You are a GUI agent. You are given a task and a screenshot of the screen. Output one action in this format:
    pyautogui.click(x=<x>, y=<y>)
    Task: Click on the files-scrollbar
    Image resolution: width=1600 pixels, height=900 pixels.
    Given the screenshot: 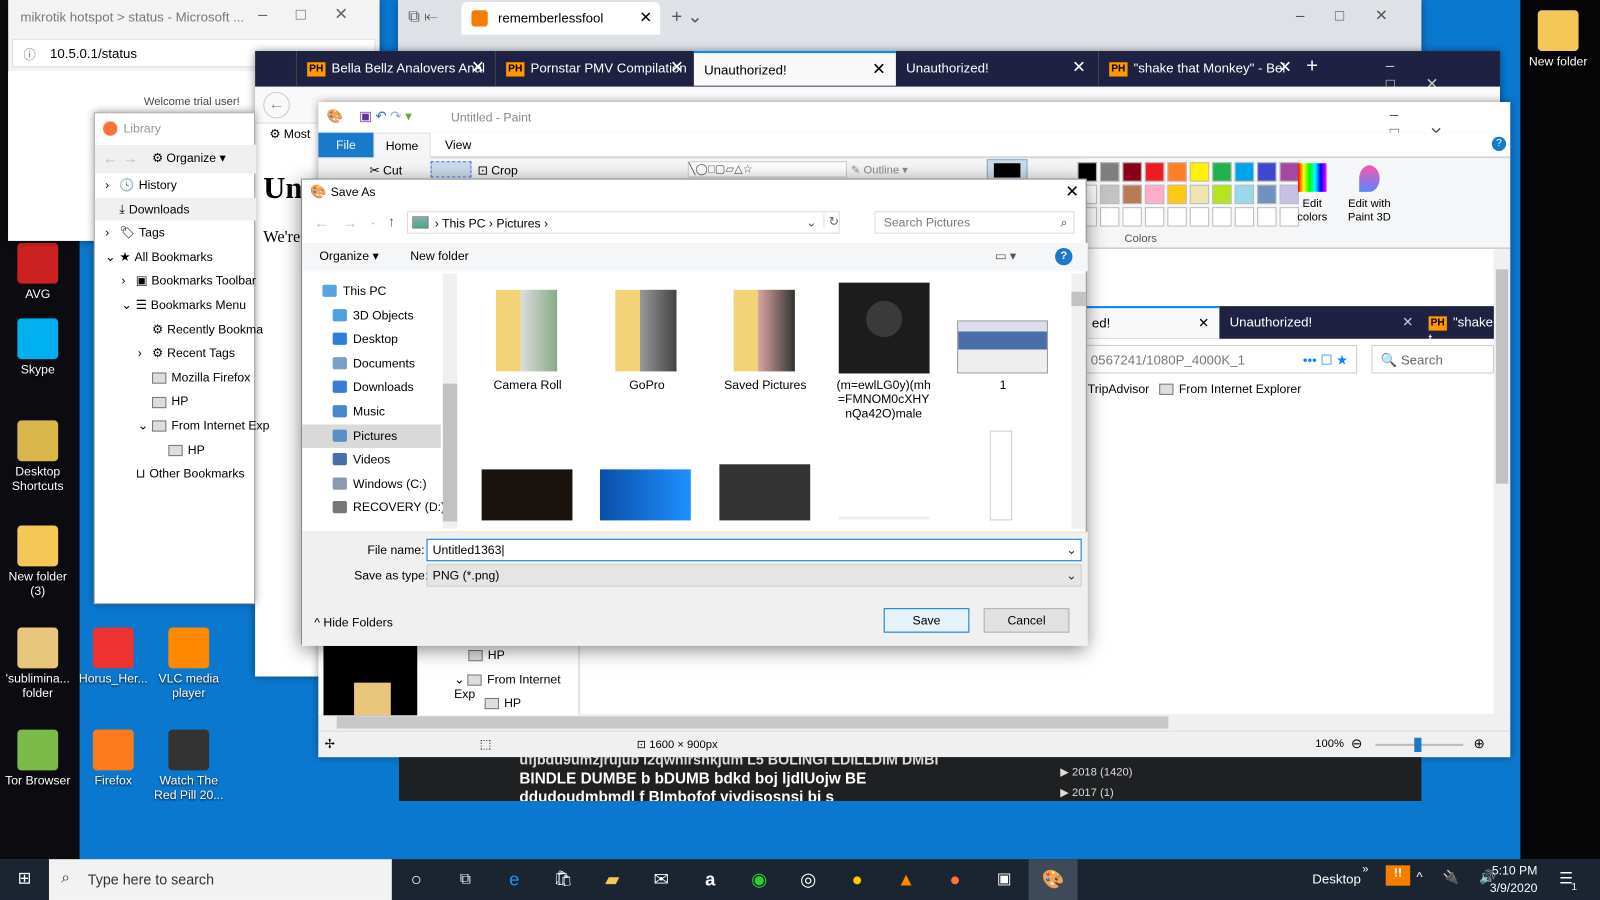 What is the action you would take?
    pyautogui.click(x=1078, y=401)
    